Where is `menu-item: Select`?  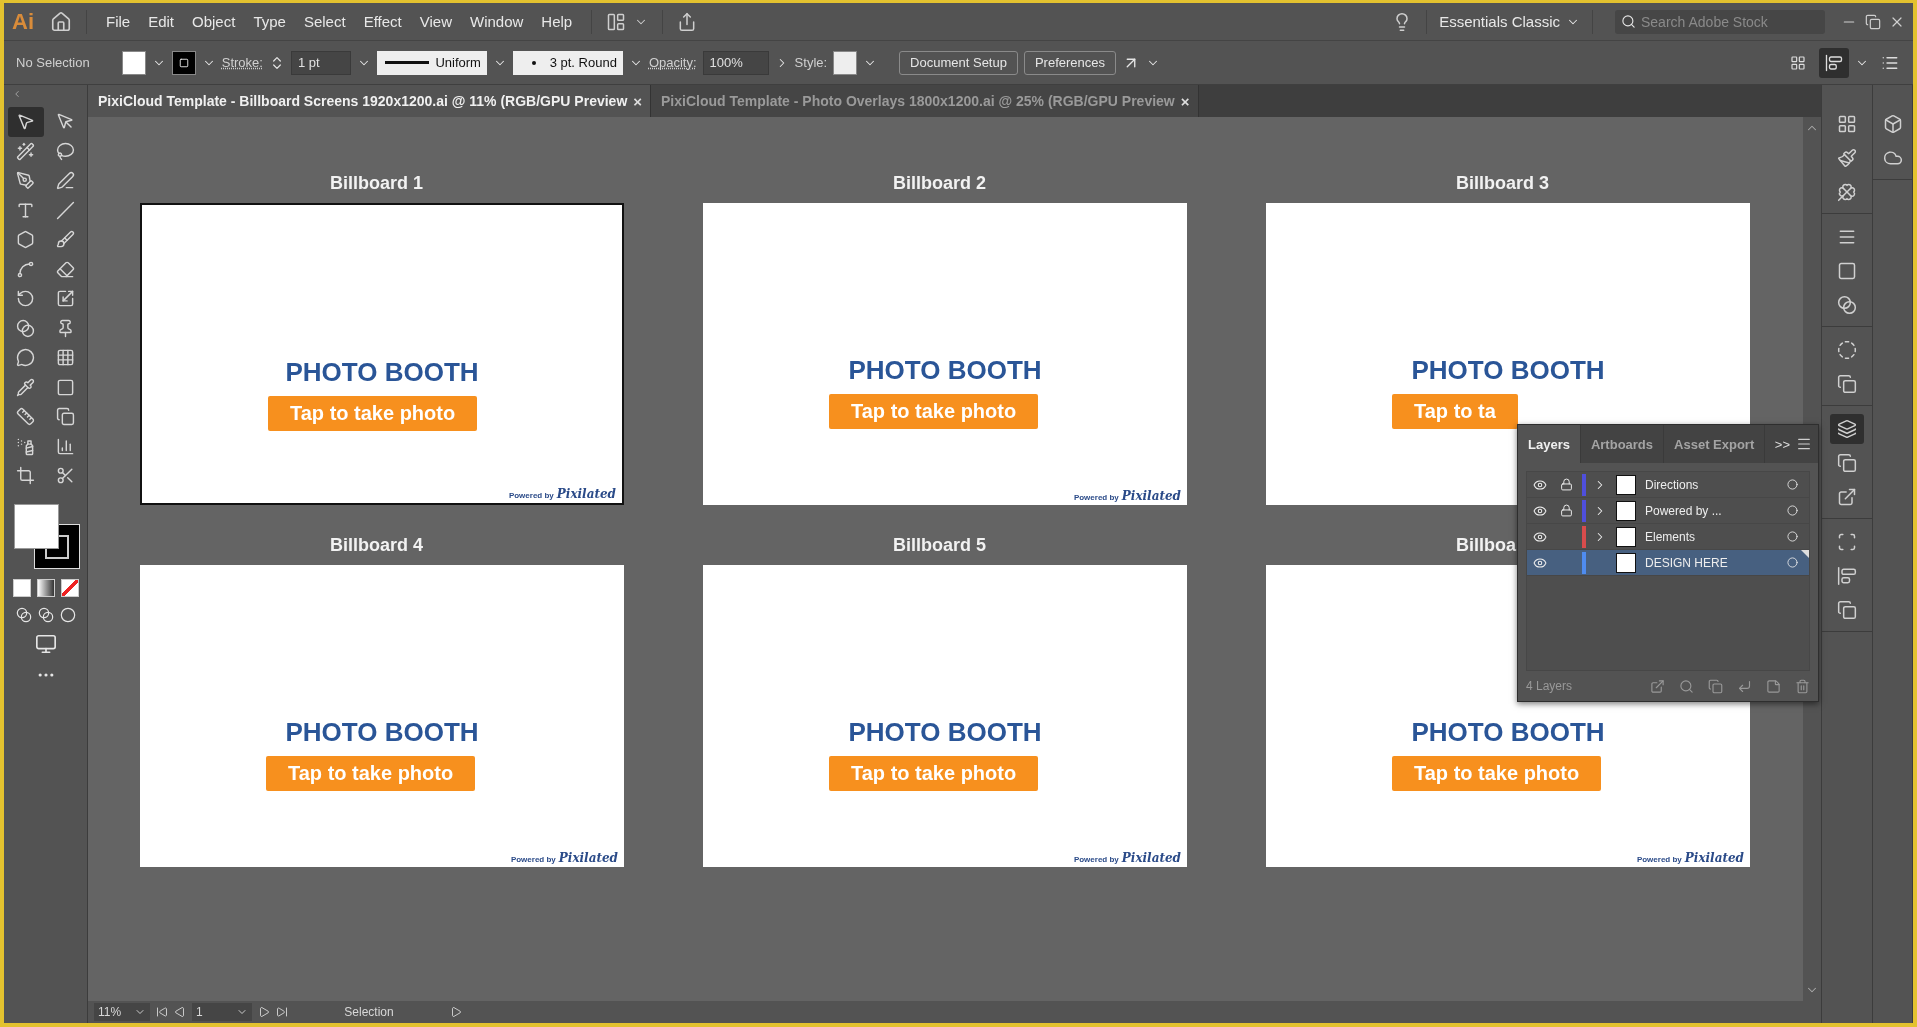
menu-item: Select is located at coordinates (324, 21).